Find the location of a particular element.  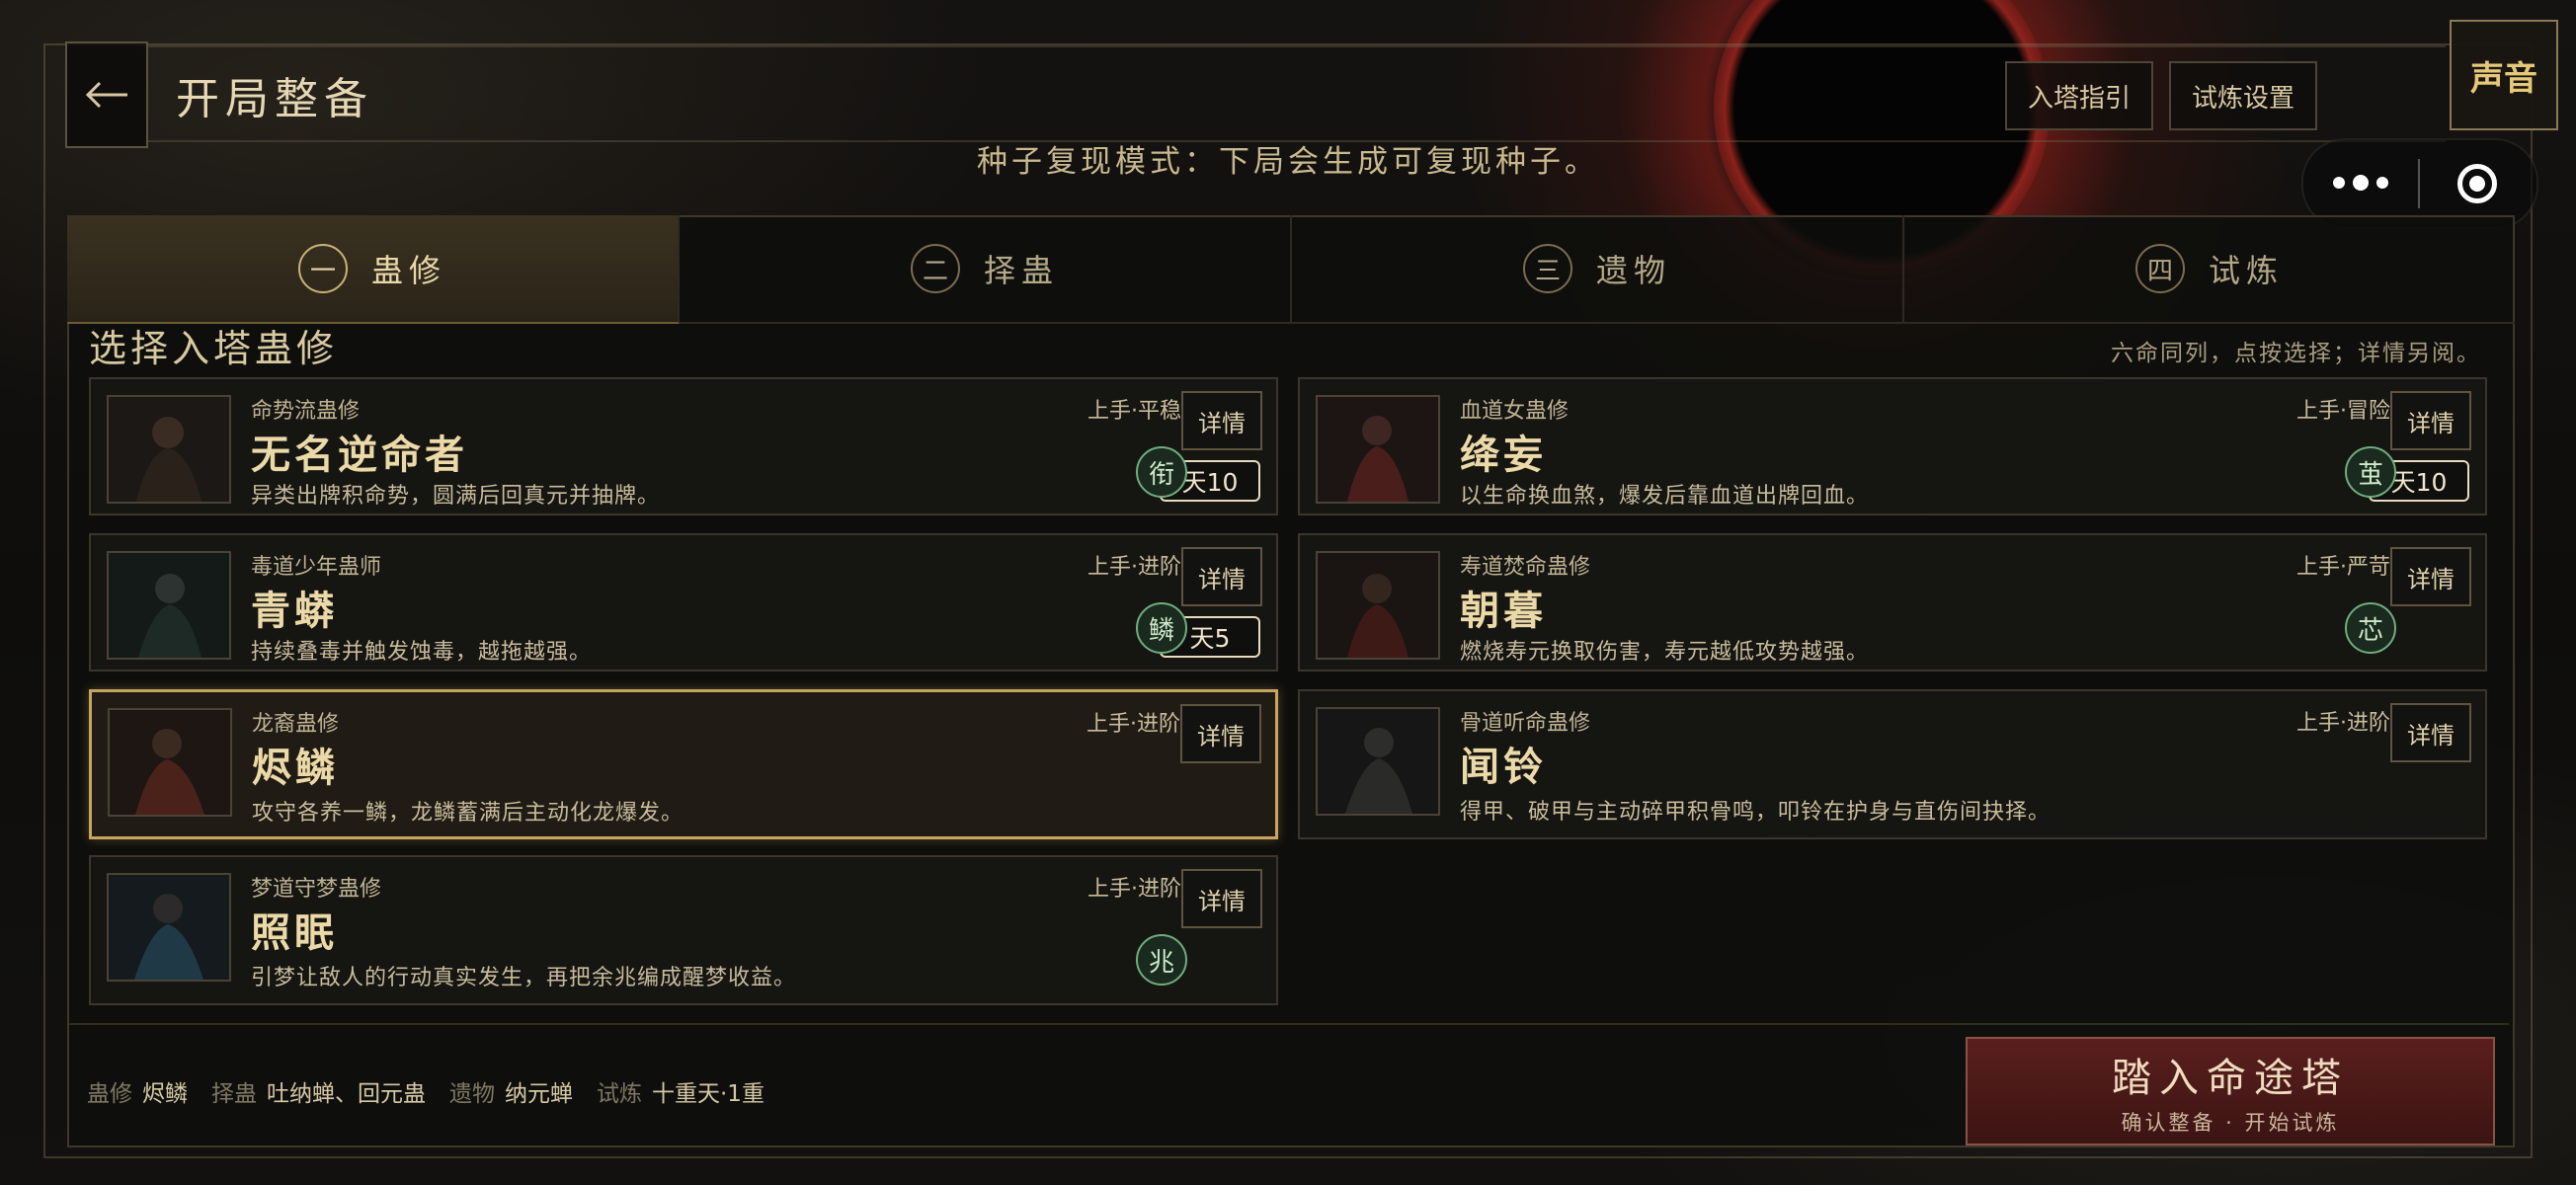

summary-trial-label: 试炼 is located at coordinates (619, 1094).